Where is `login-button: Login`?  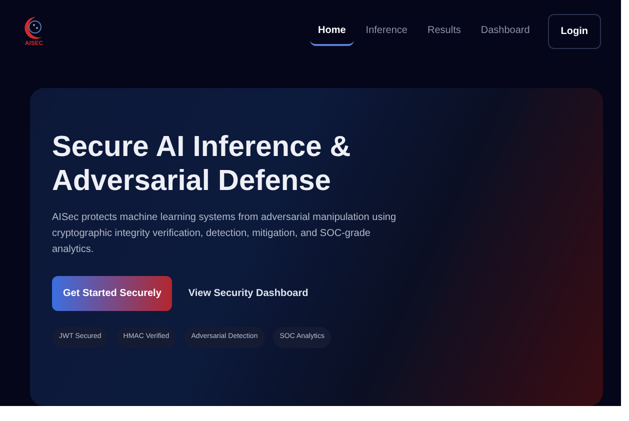 login-button: Login is located at coordinates (574, 31).